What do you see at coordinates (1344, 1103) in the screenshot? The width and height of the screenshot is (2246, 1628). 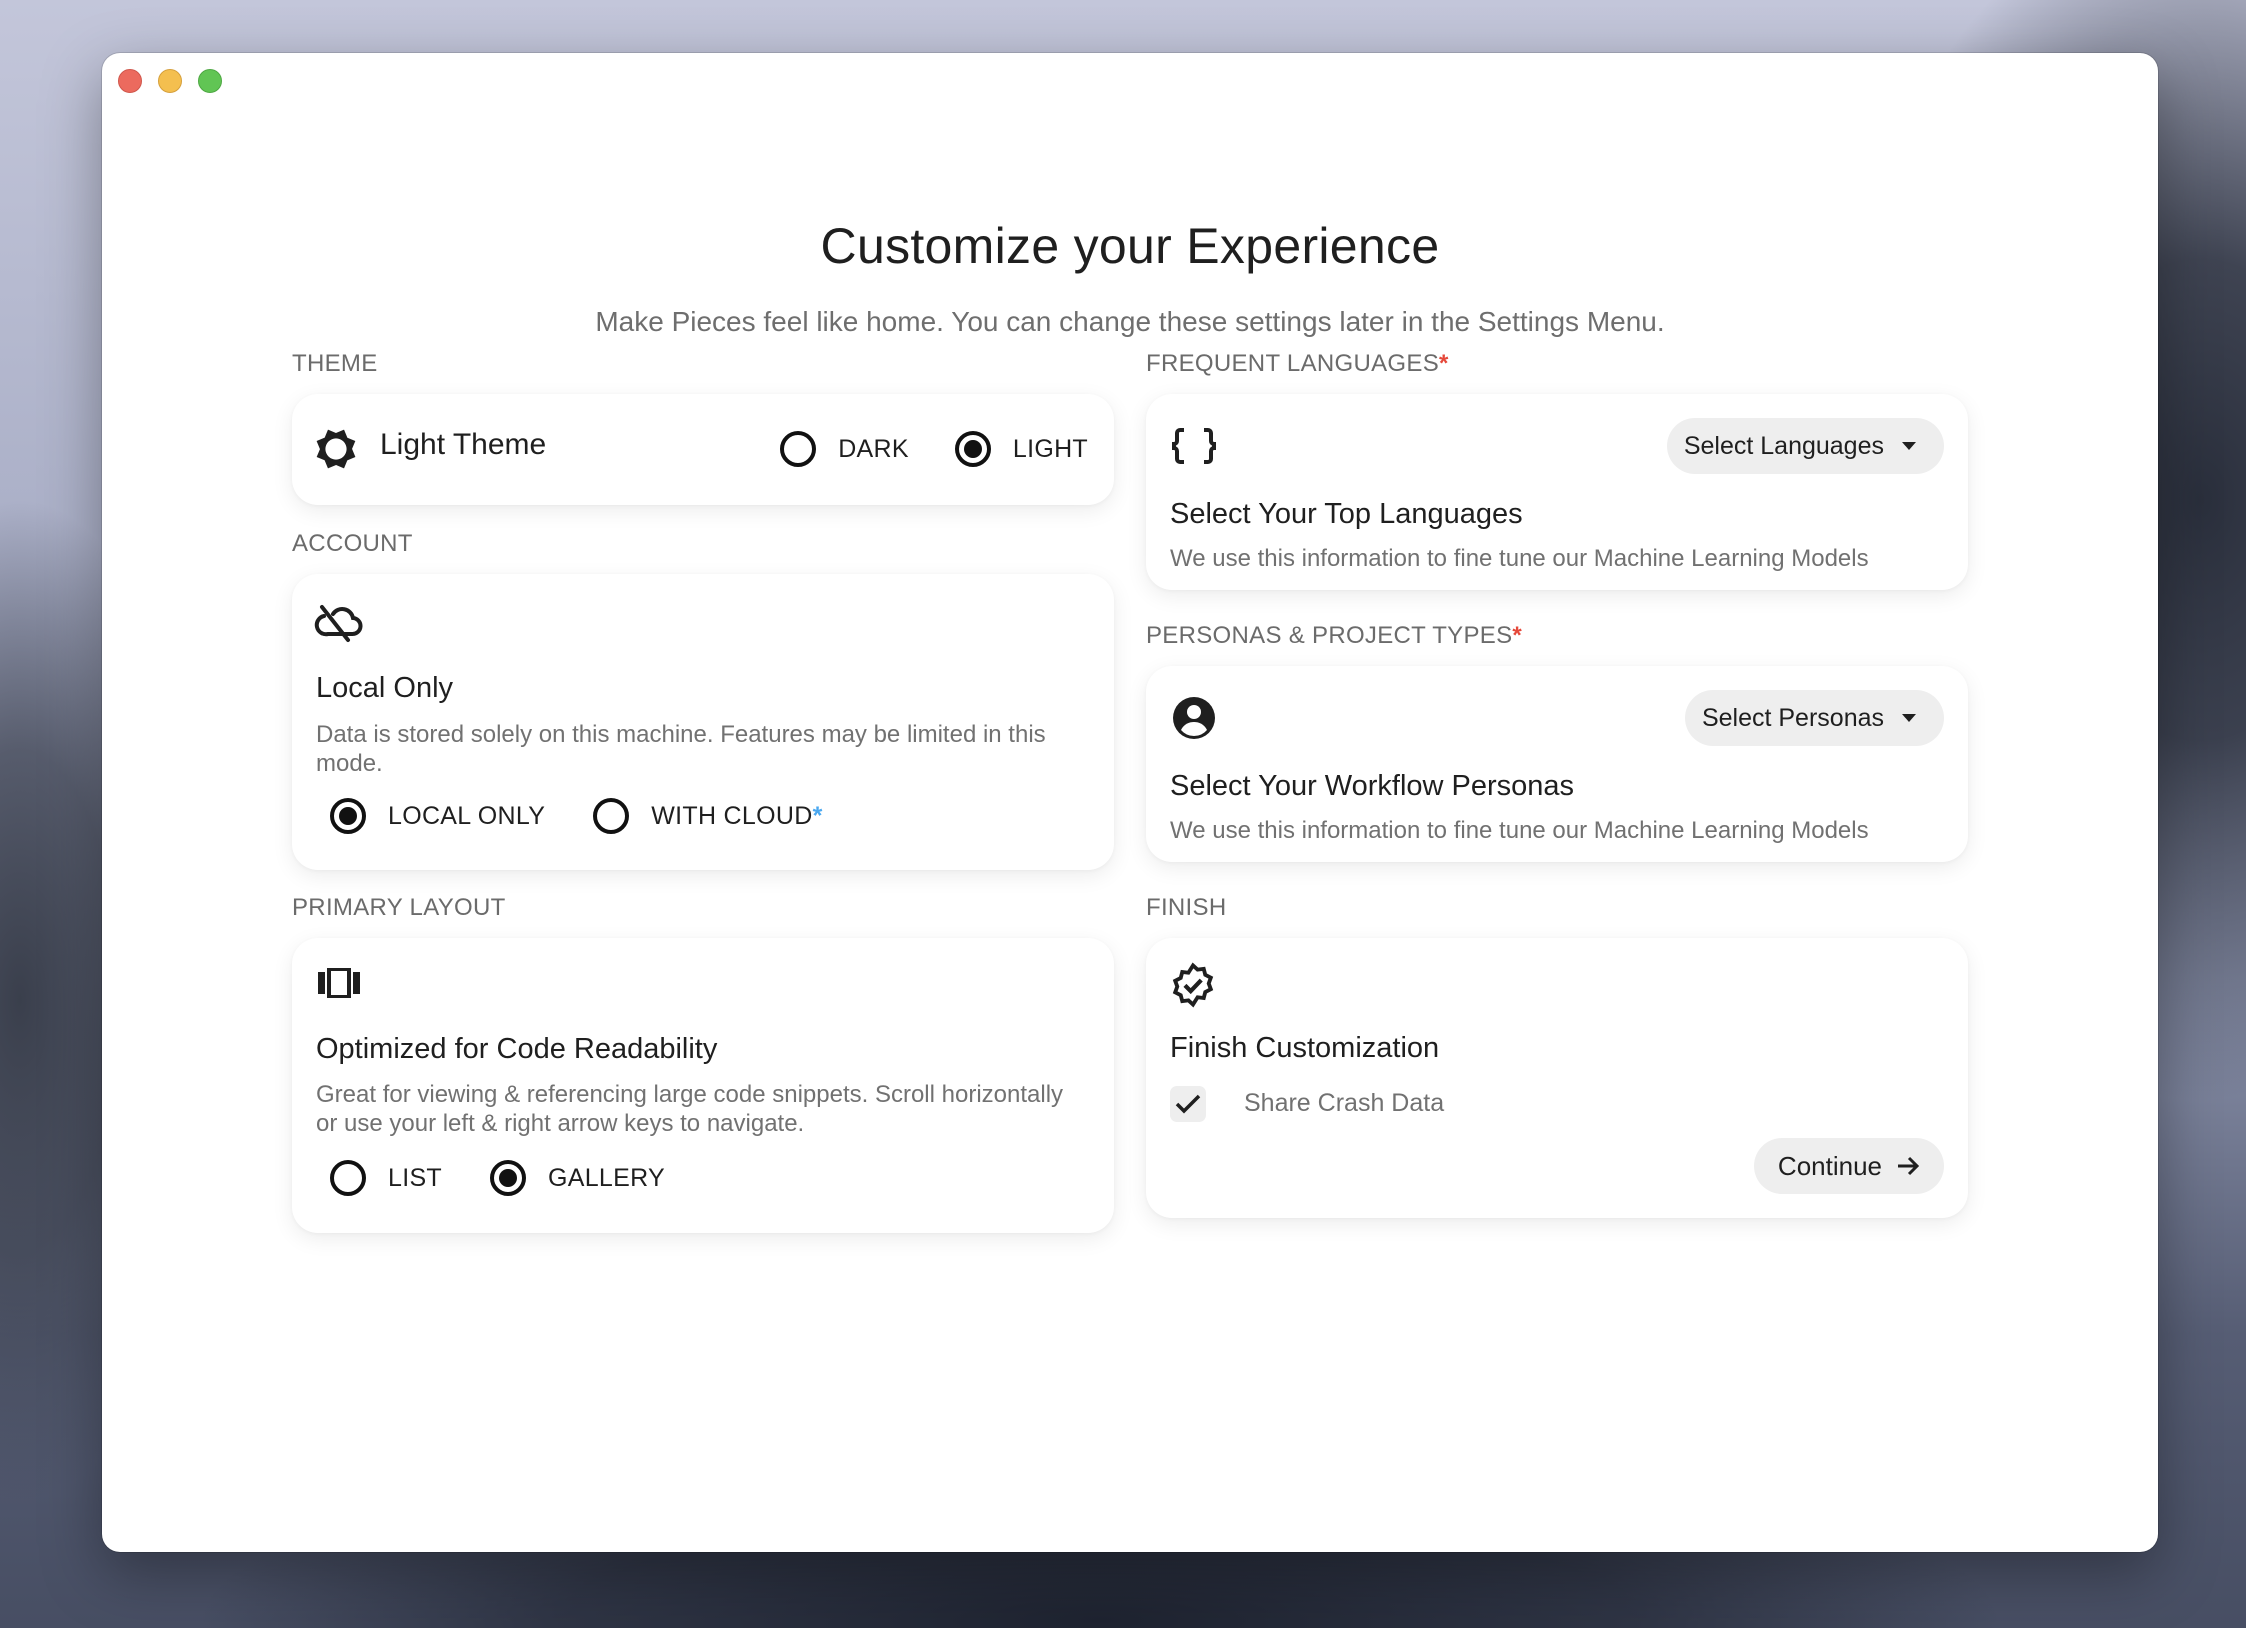 I see `share-crash-data-label: Share Crash Data` at bounding box center [1344, 1103].